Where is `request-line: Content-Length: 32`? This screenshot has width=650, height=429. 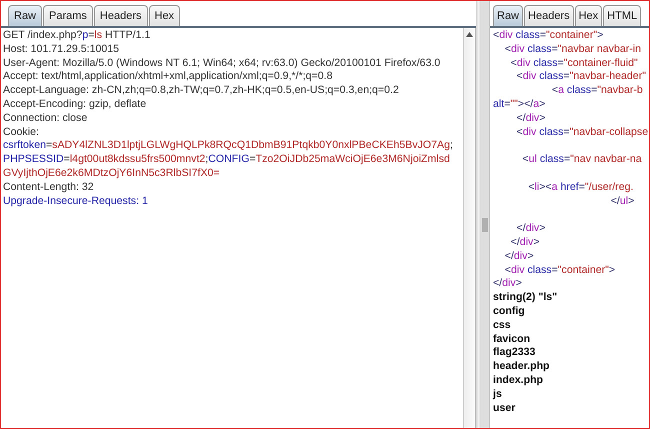 request-line: Content-Length: 32 is located at coordinates (49, 187).